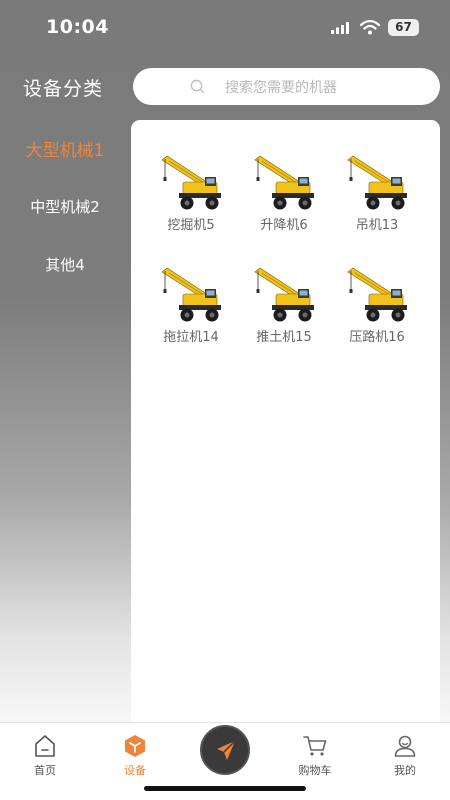  I want to click on cart-icon, so click(315, 746).